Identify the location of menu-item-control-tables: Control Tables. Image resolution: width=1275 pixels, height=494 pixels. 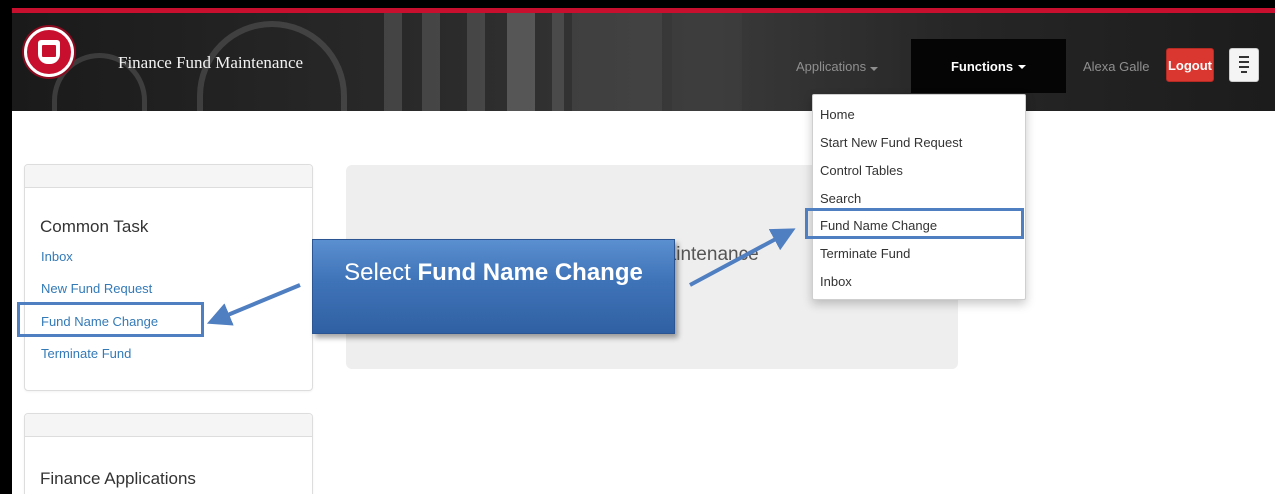
(861, 170).